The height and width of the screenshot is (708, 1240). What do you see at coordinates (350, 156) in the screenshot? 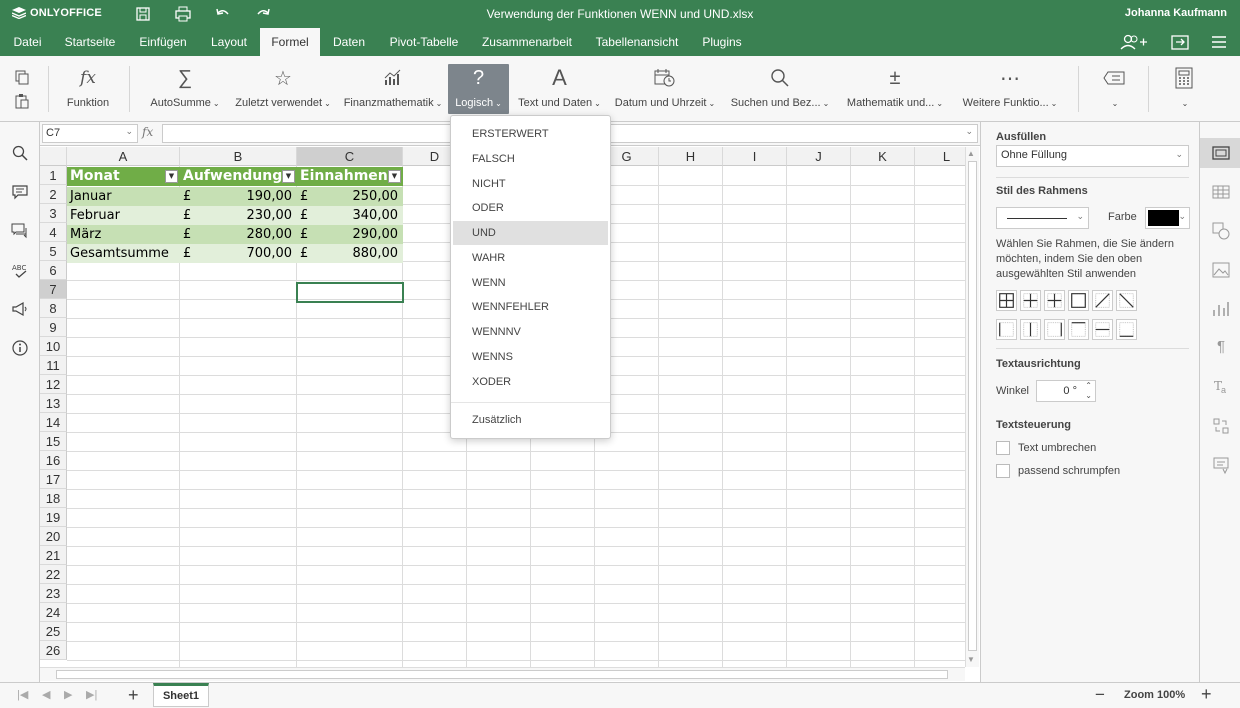
I see `column-header-c: C` at bounding box center [350, 156].